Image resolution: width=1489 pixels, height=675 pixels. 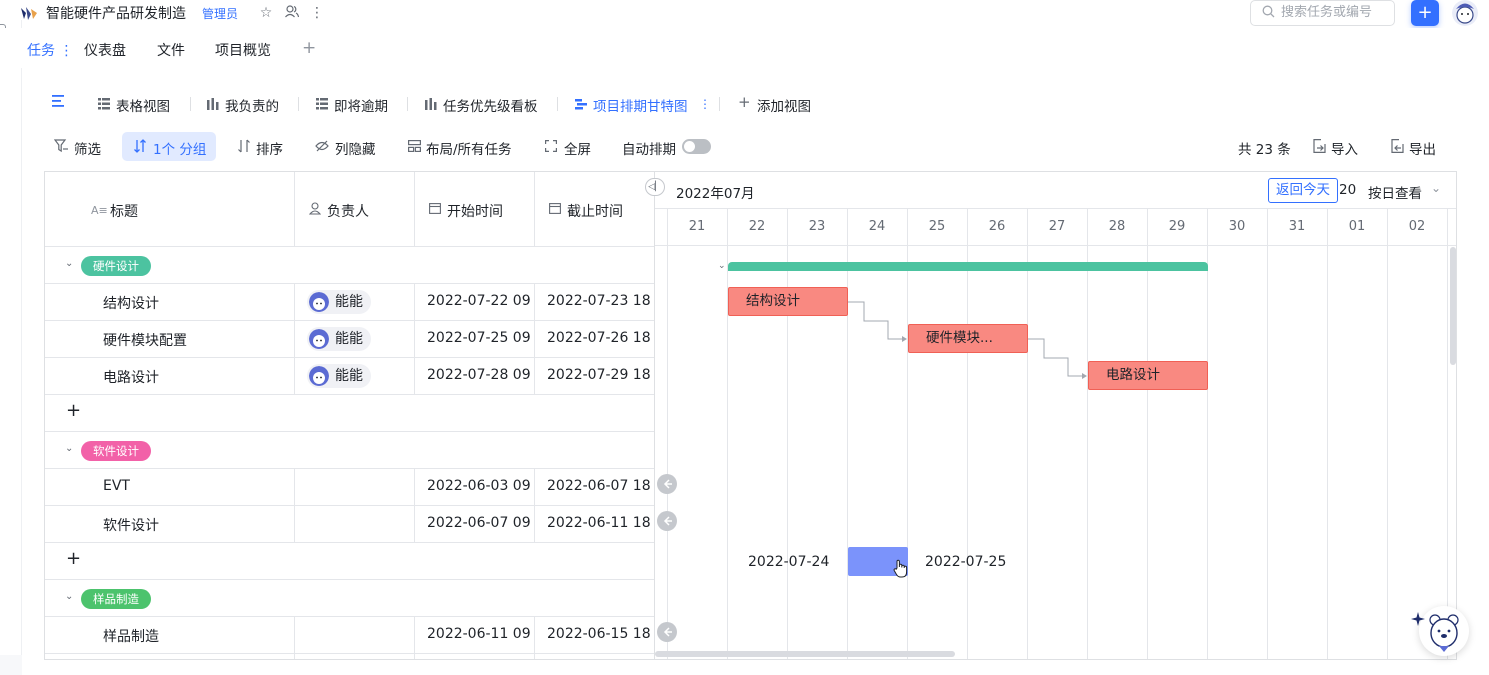 I want to click on start-time: 2022-07-22 09, so click(x=480, y=301).